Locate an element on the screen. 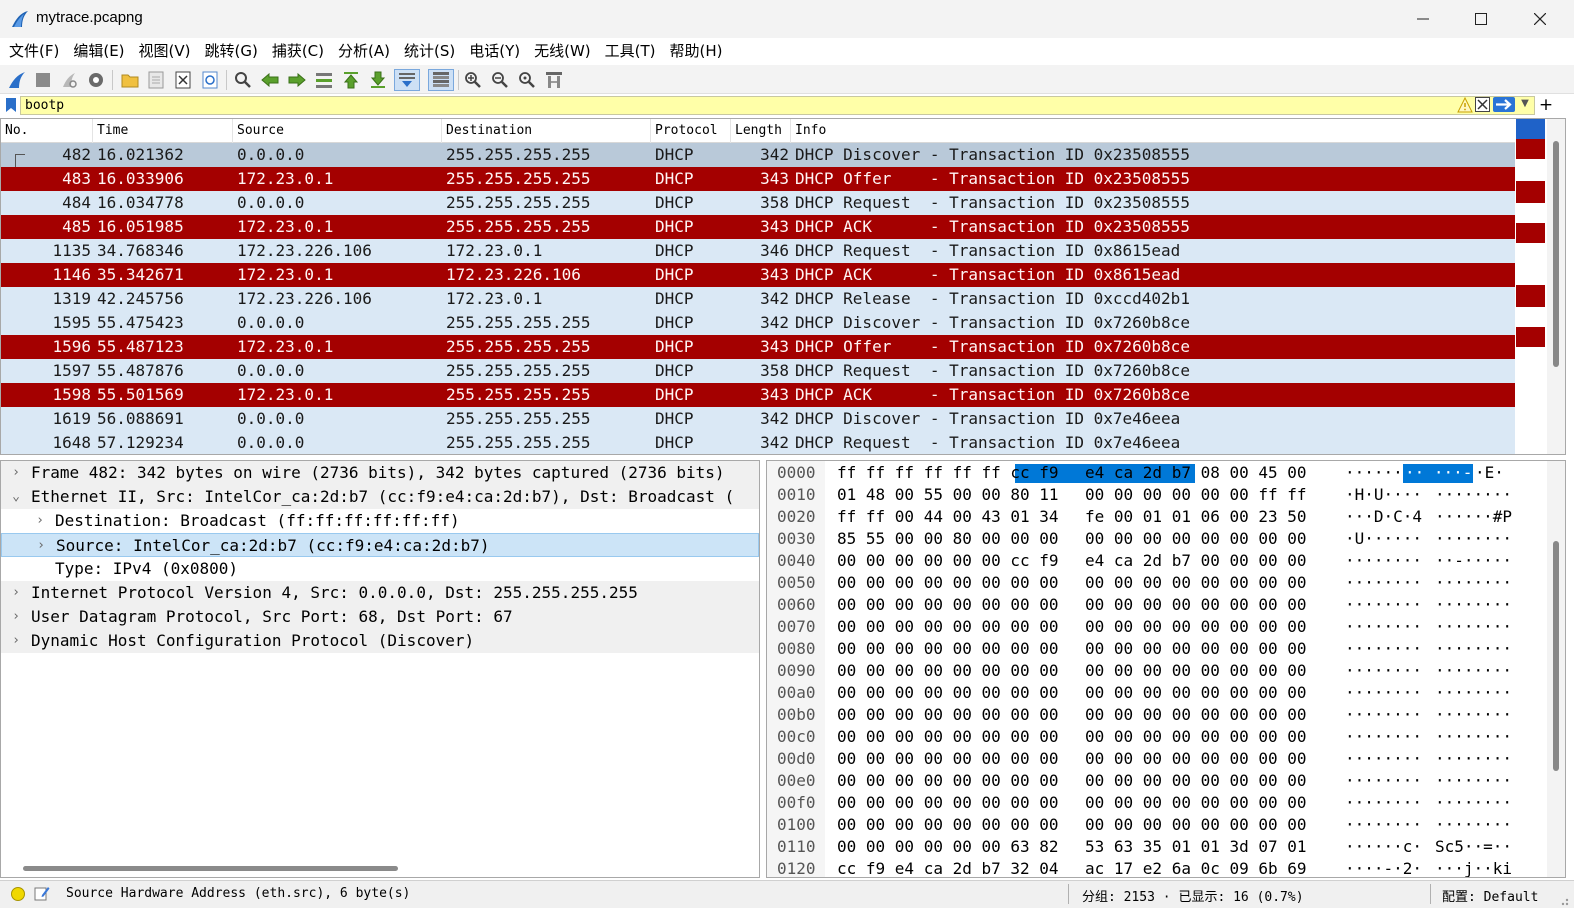 The width and height of the screenshot is (1574, 908). zoom-in-button is located at coordinates (473, 80).